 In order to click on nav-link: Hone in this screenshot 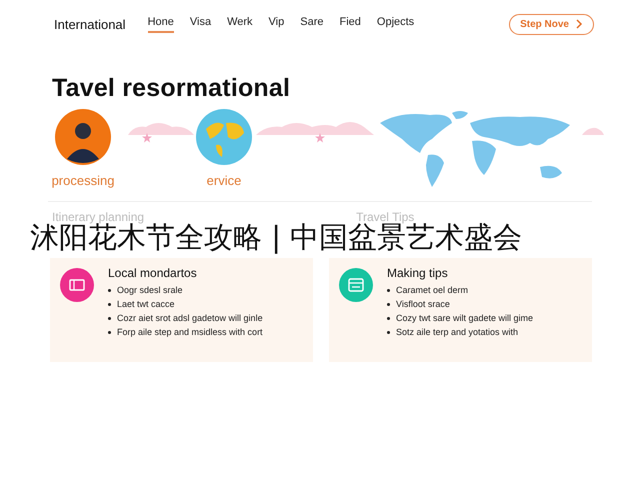, I will do `click(161, 24)`.